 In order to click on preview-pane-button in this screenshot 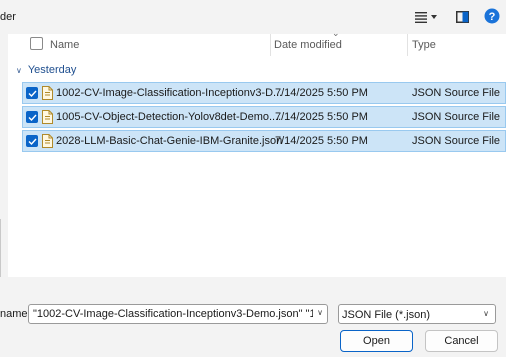, I will do `click(462, 17)`.